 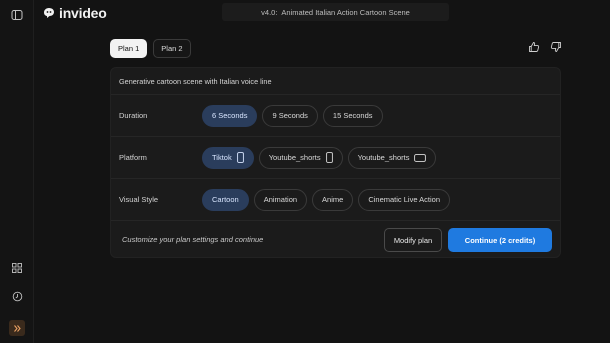 I want to click on duration-row: Duration 6 Seconds 9 Seconds 15 Seconds, so click(x=335, y=116).